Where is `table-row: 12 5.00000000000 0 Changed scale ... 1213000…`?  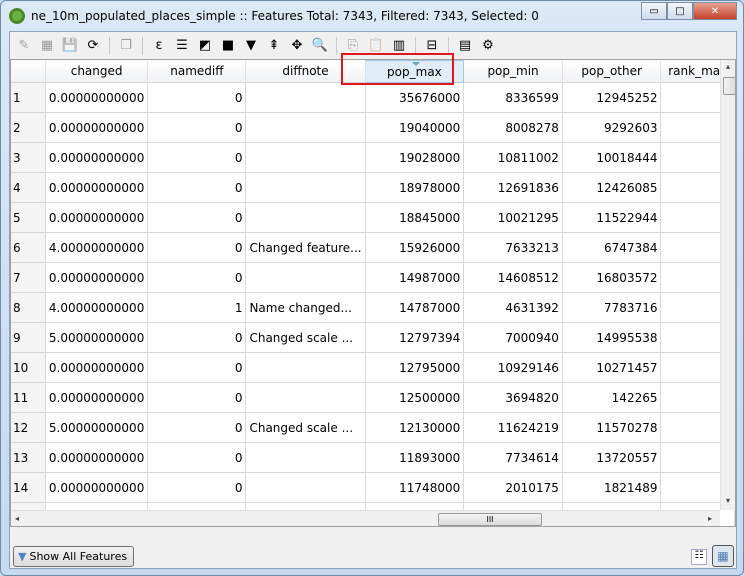
table-row: 12 5.00000000000 0 Changed scale ... 1213000… is located at coordinates (373, 427).